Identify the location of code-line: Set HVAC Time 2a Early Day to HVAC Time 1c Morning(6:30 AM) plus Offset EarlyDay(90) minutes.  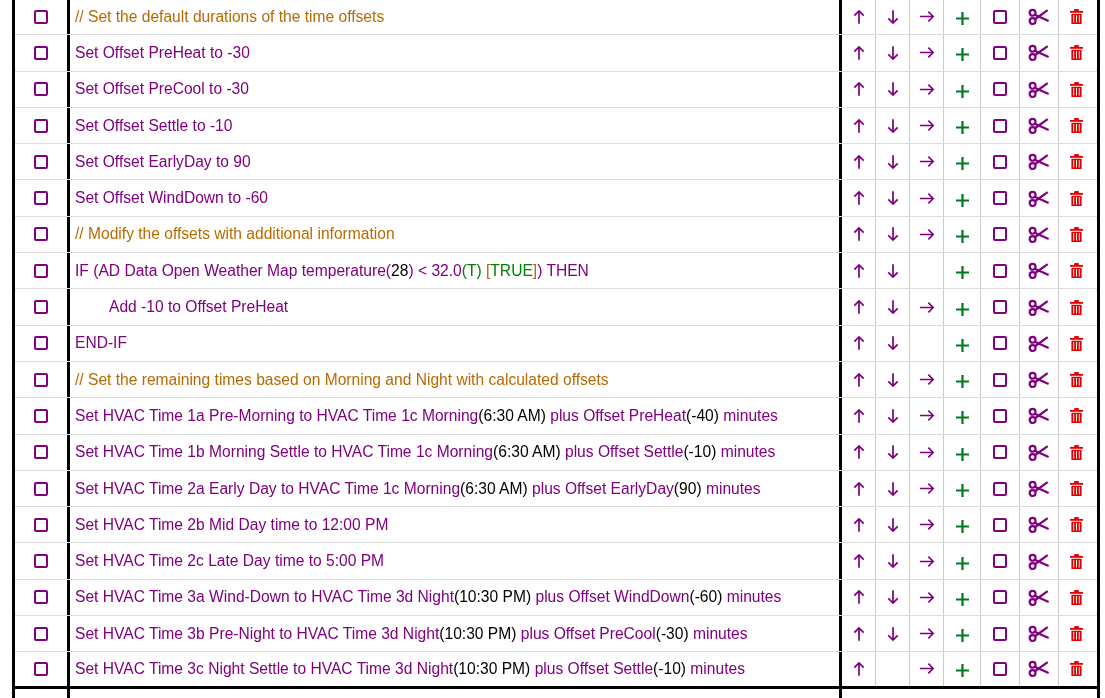
(418, 488).